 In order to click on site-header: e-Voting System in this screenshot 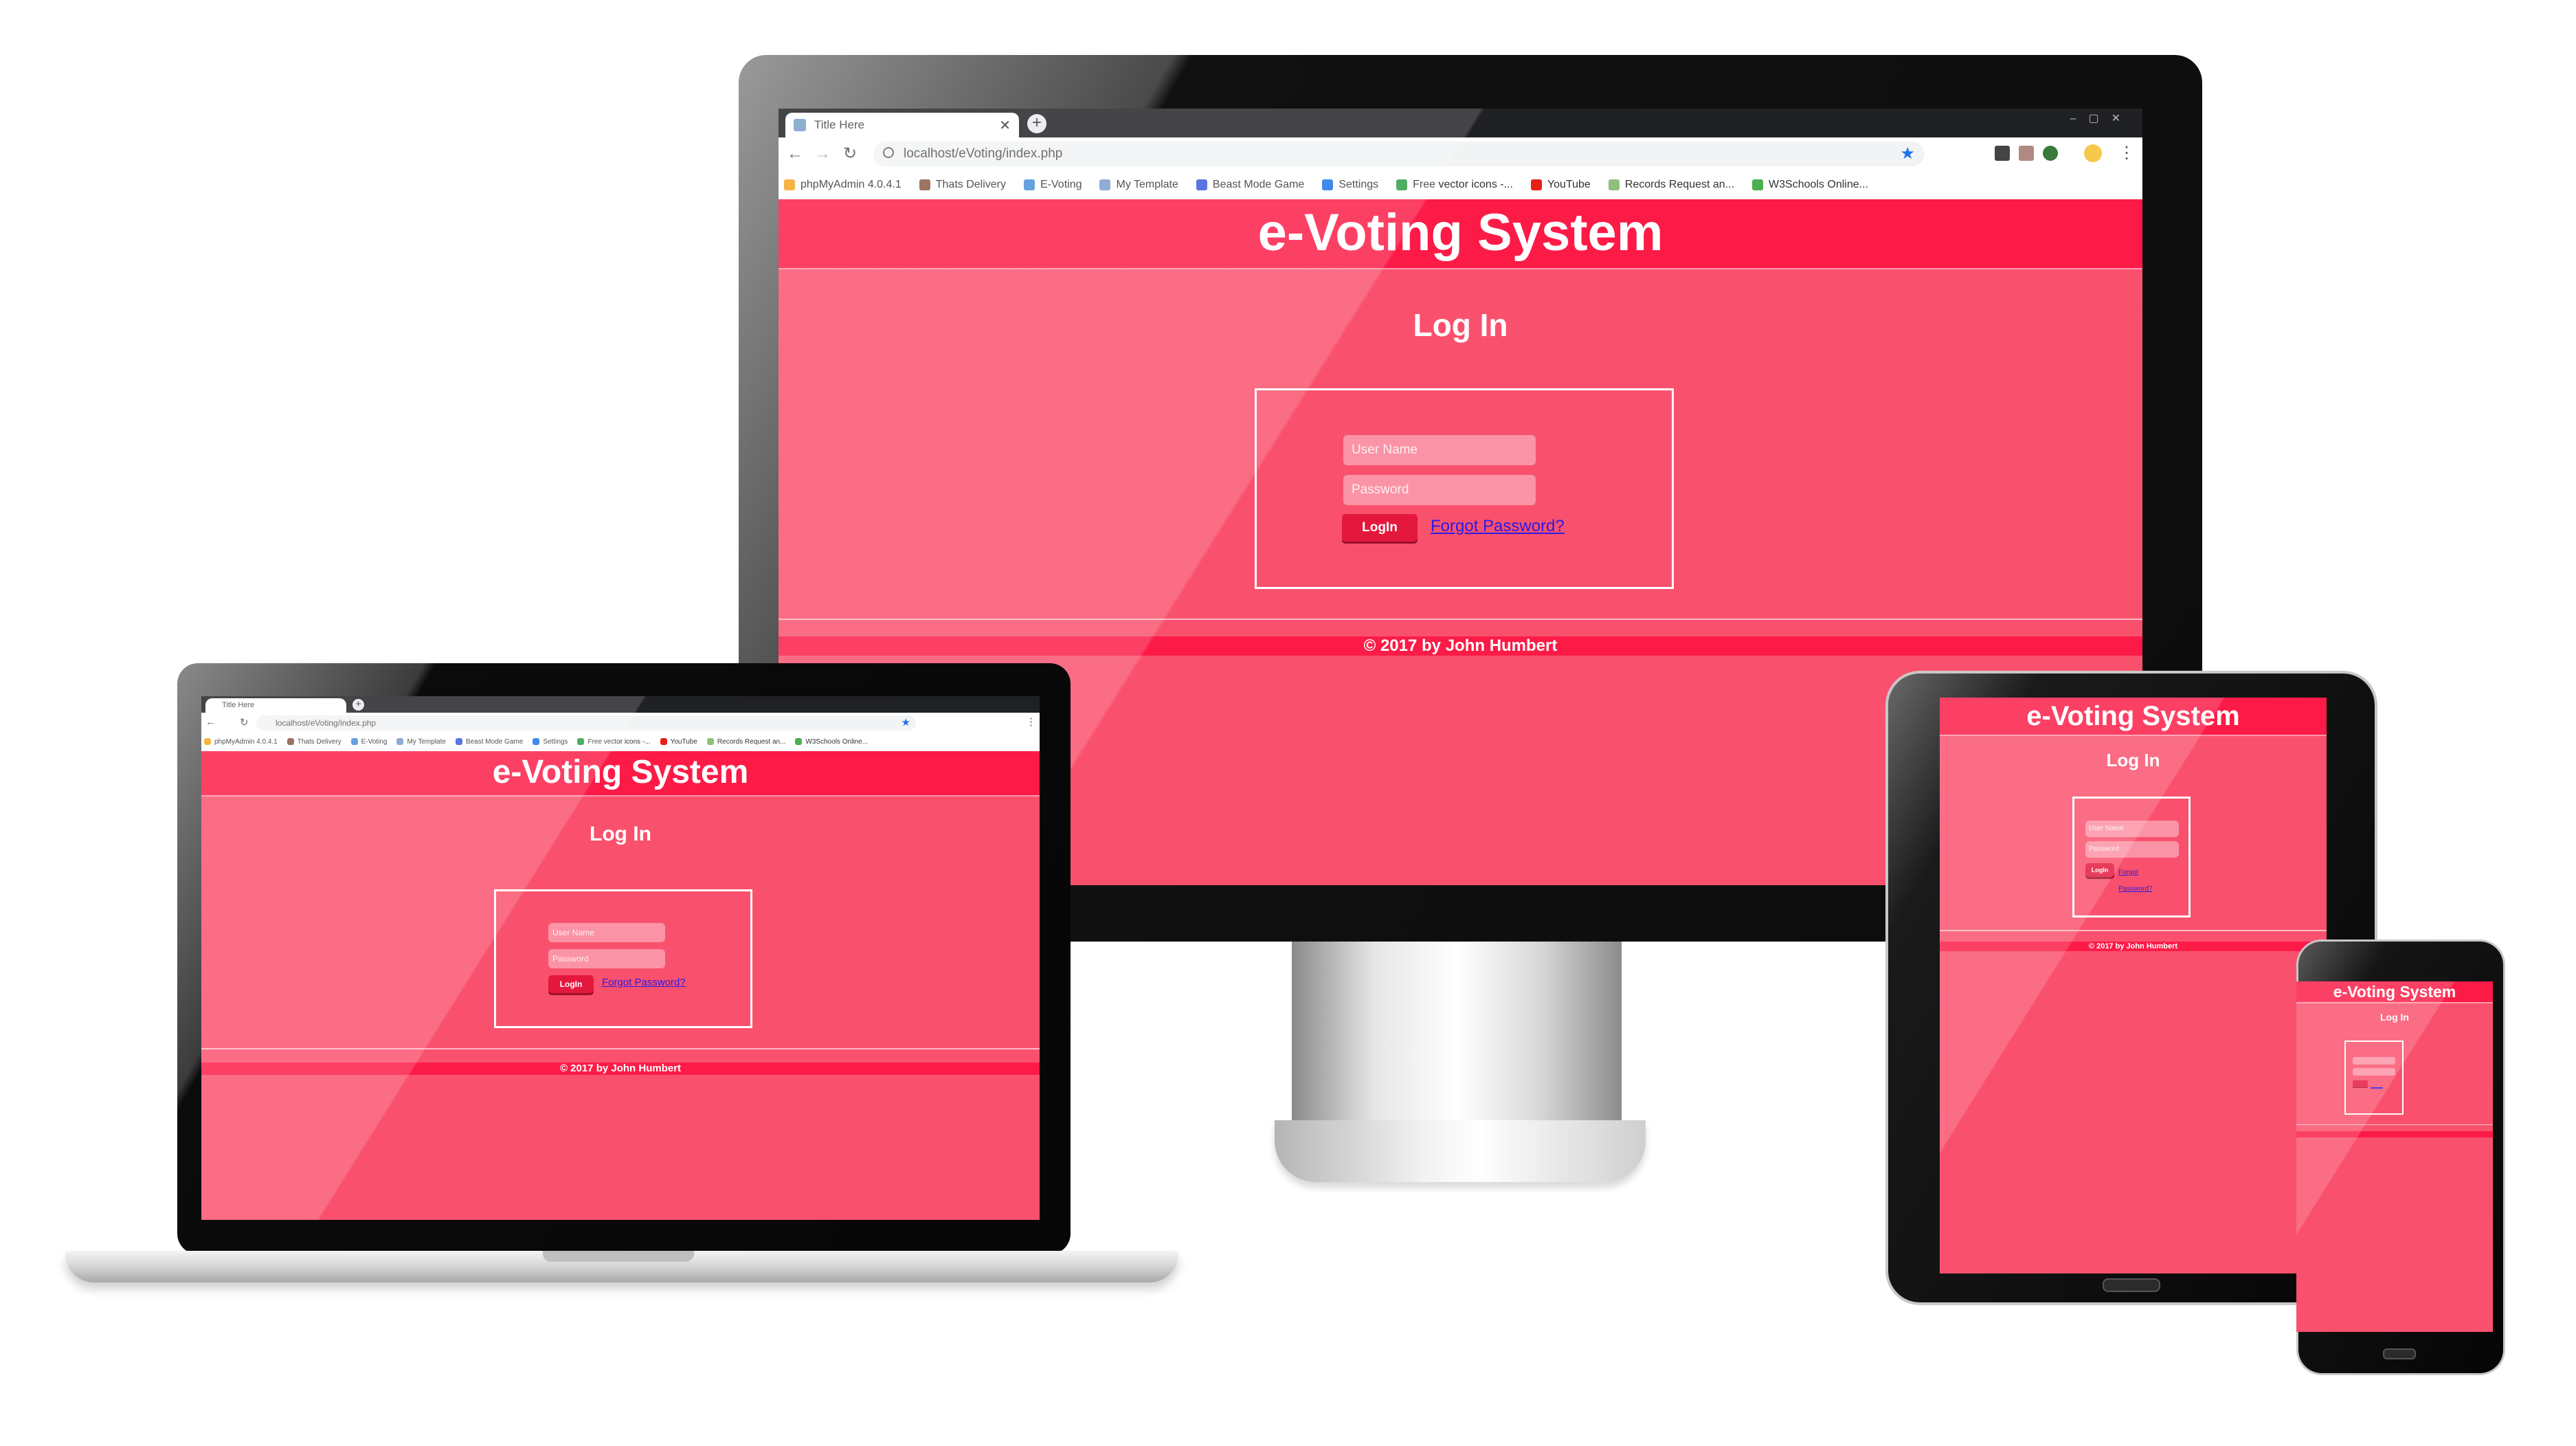, I will do `click(1460, 234)`.